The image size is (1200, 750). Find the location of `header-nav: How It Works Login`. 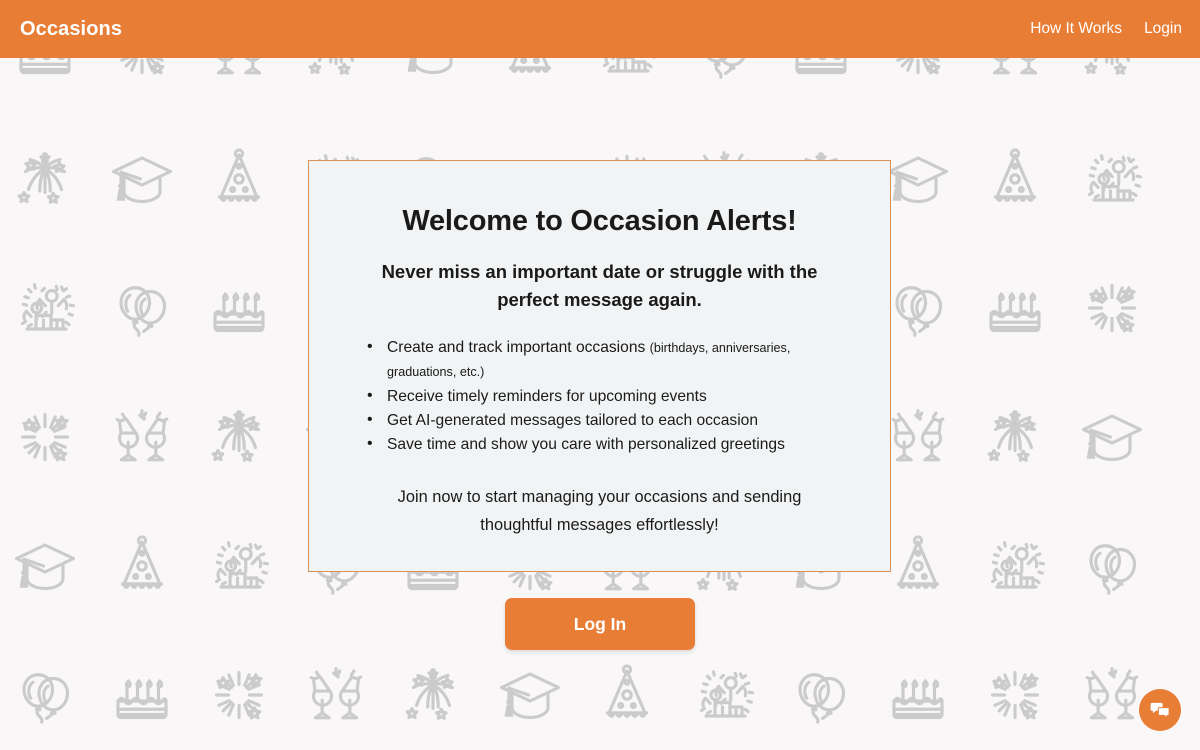

header-nav: How It Works Login is located at coordinates (1106, 29).